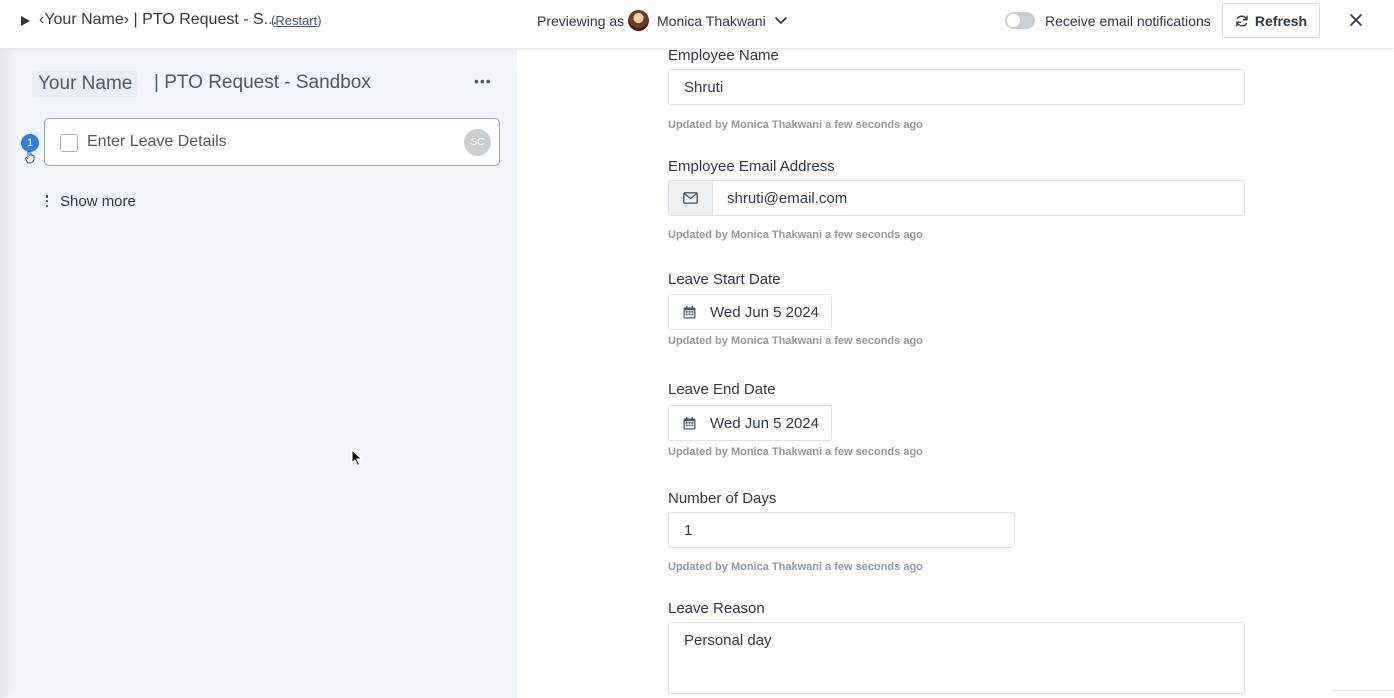 The image size is (1394, 698). I want to click on number-of-days-label: Number of Days, so click(722, 498).